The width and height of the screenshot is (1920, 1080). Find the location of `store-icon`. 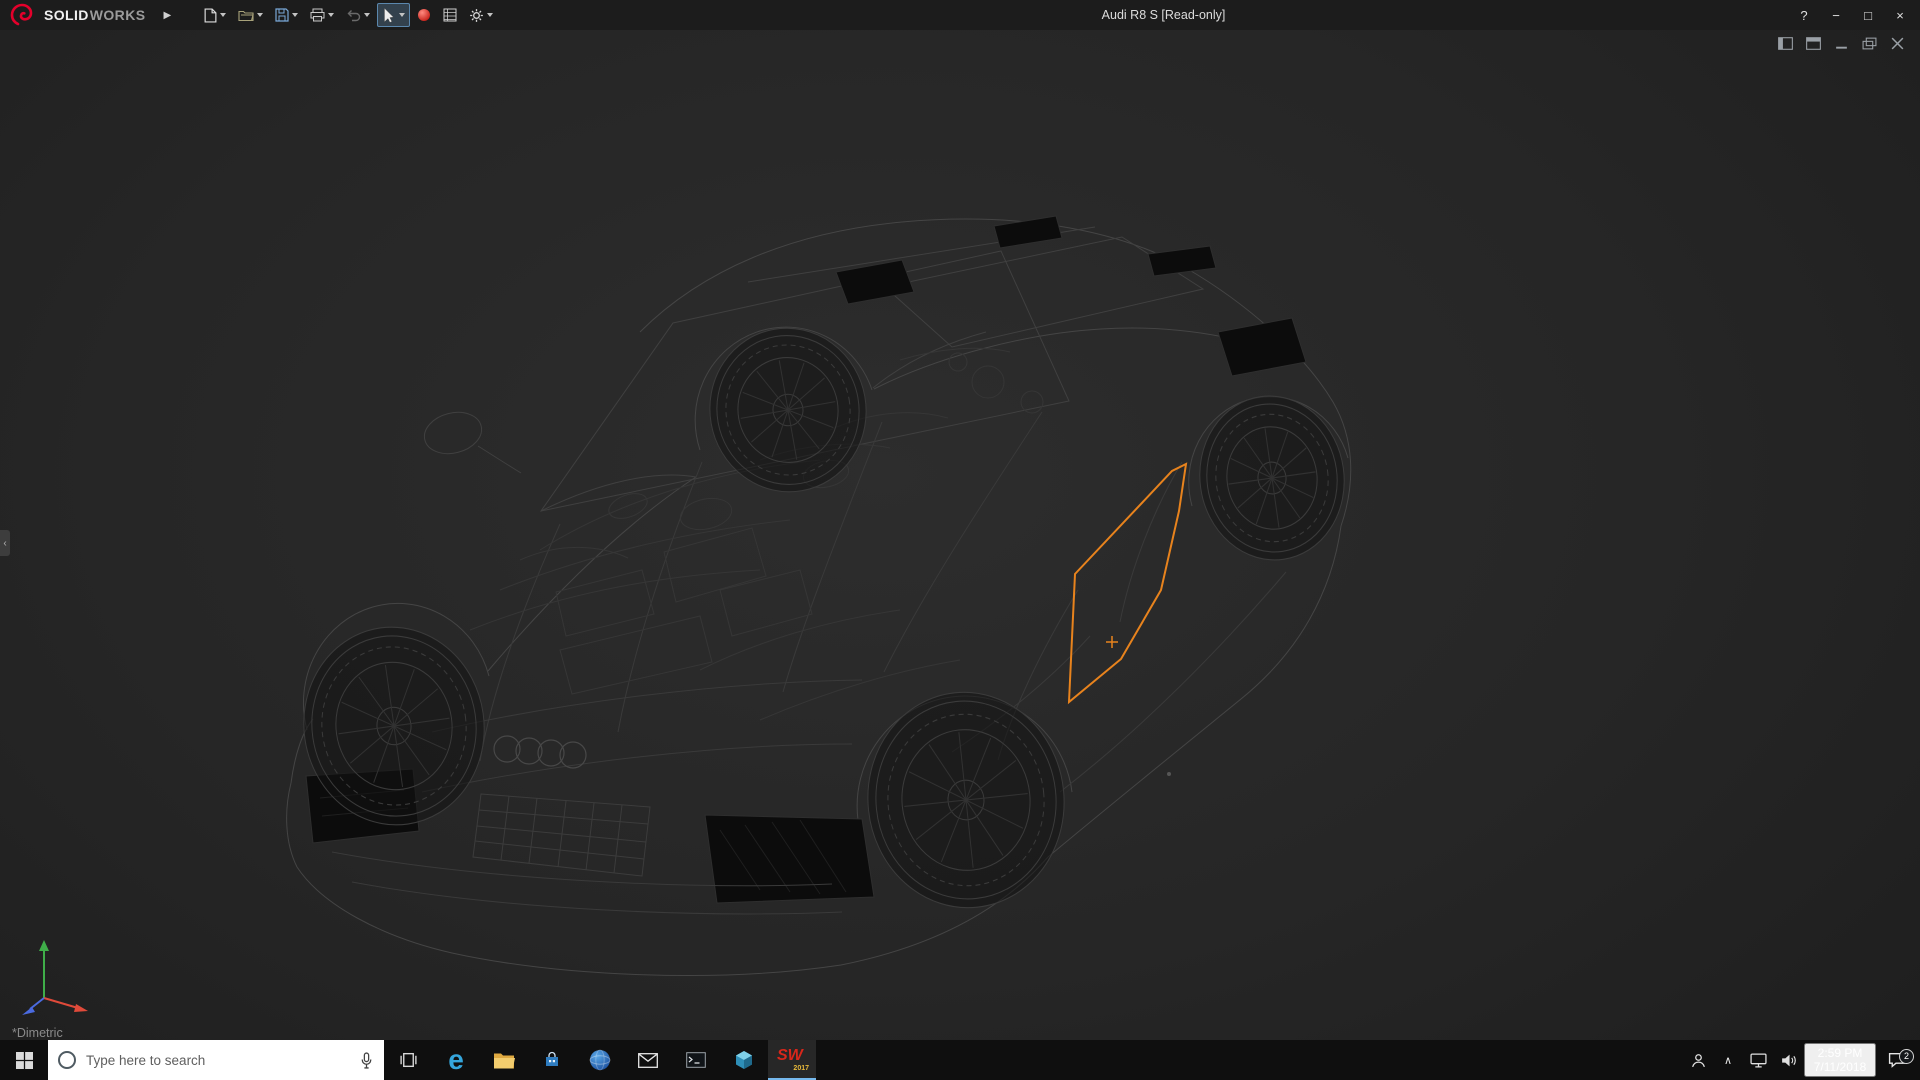

store-icon is located at coordinates (552, 1058).